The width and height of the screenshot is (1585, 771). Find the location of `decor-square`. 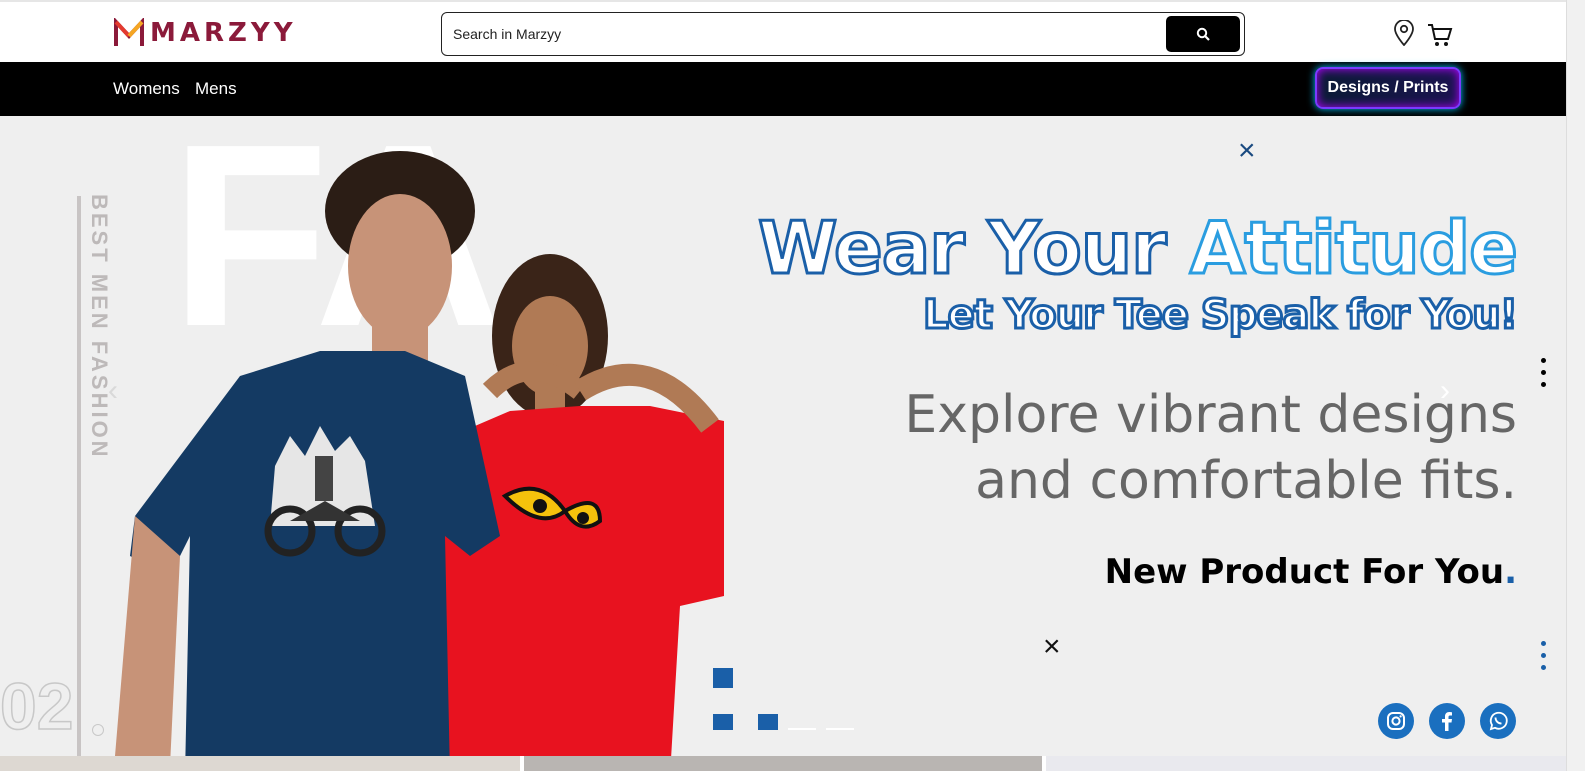

decor-square is located at coordinates (723, 678).